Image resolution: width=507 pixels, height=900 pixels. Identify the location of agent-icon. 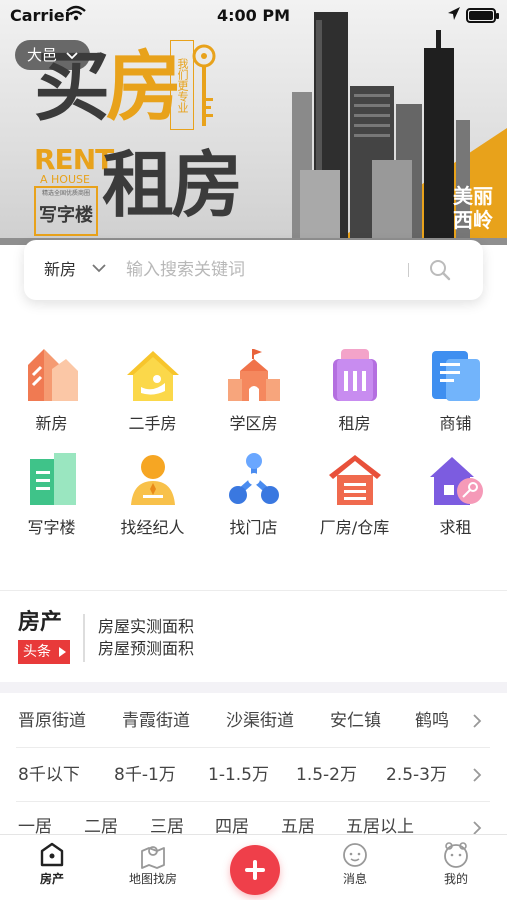
(152, 480).